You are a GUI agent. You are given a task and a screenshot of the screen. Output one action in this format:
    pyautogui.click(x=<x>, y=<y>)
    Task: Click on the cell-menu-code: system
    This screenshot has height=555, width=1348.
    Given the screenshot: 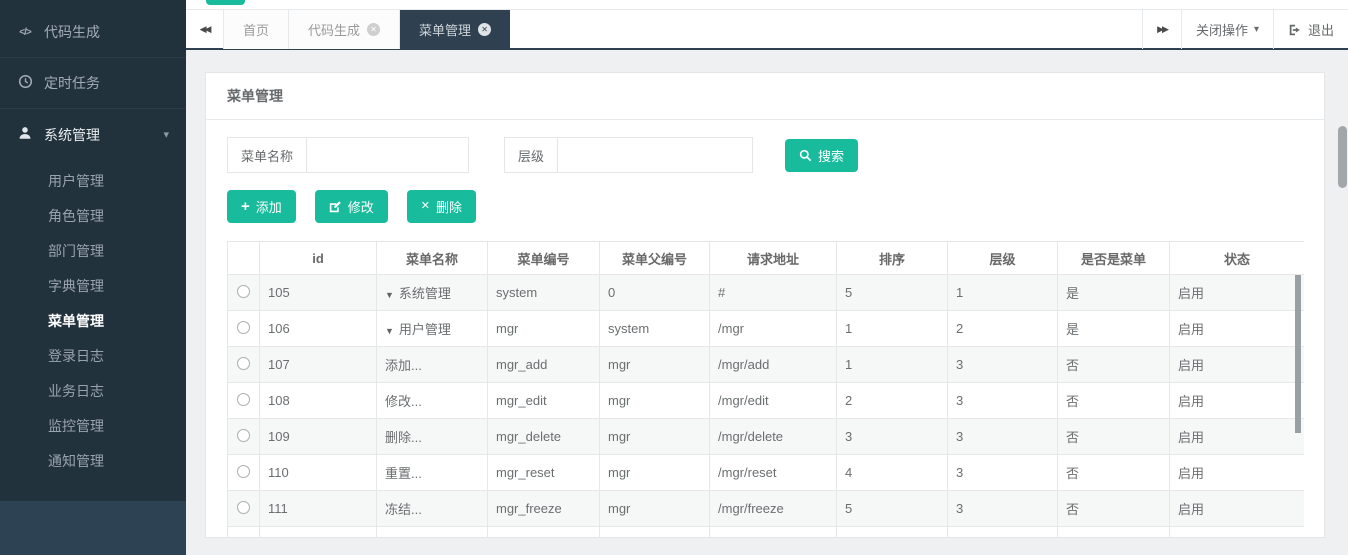 What is the action you would take?
    pyautogui.click(x=543, y=292)
    